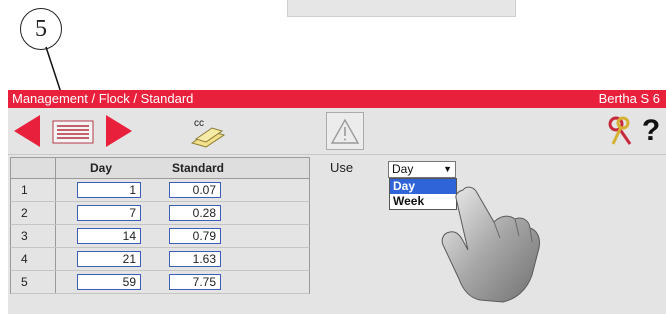 The width and height of the screenshot is (666, 314). Describe the element at coordinates (24, 259) in the screenshot. I see `row-index: 4` at that location.